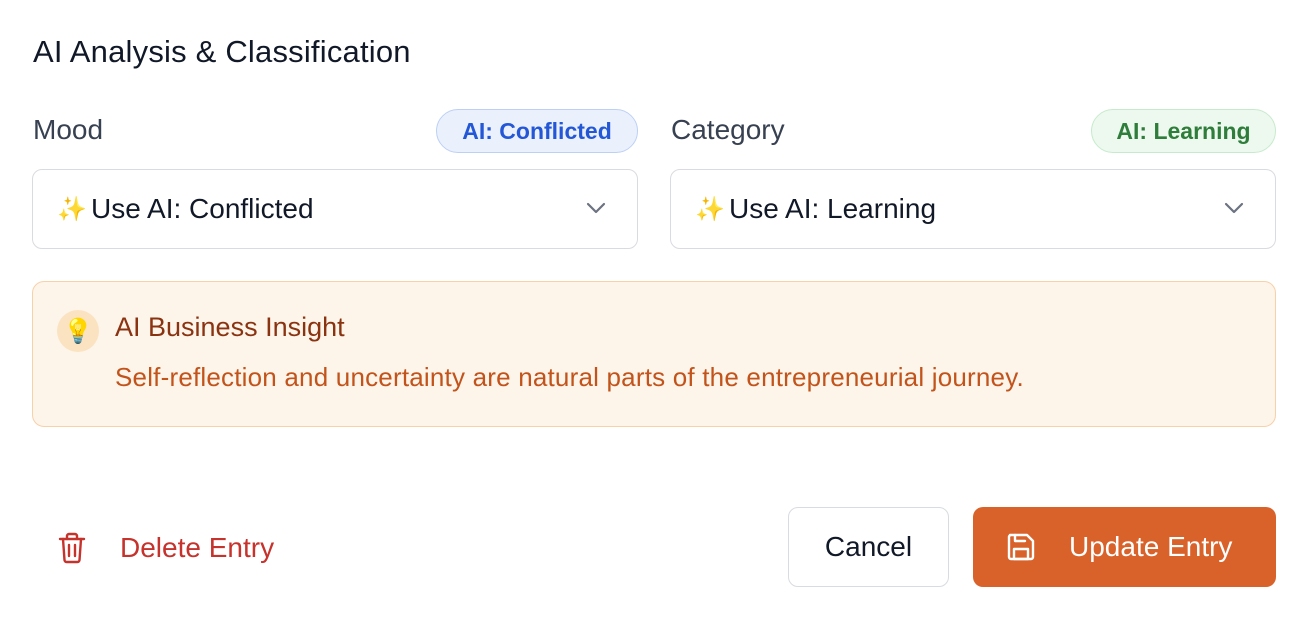 The width and height of the screenshot is (1302, 630). What do you see at coordinates (1183, 131) in the screenshot?
I see `category-ai-badge: AI: Learning` at bounding box center [1183, 131].